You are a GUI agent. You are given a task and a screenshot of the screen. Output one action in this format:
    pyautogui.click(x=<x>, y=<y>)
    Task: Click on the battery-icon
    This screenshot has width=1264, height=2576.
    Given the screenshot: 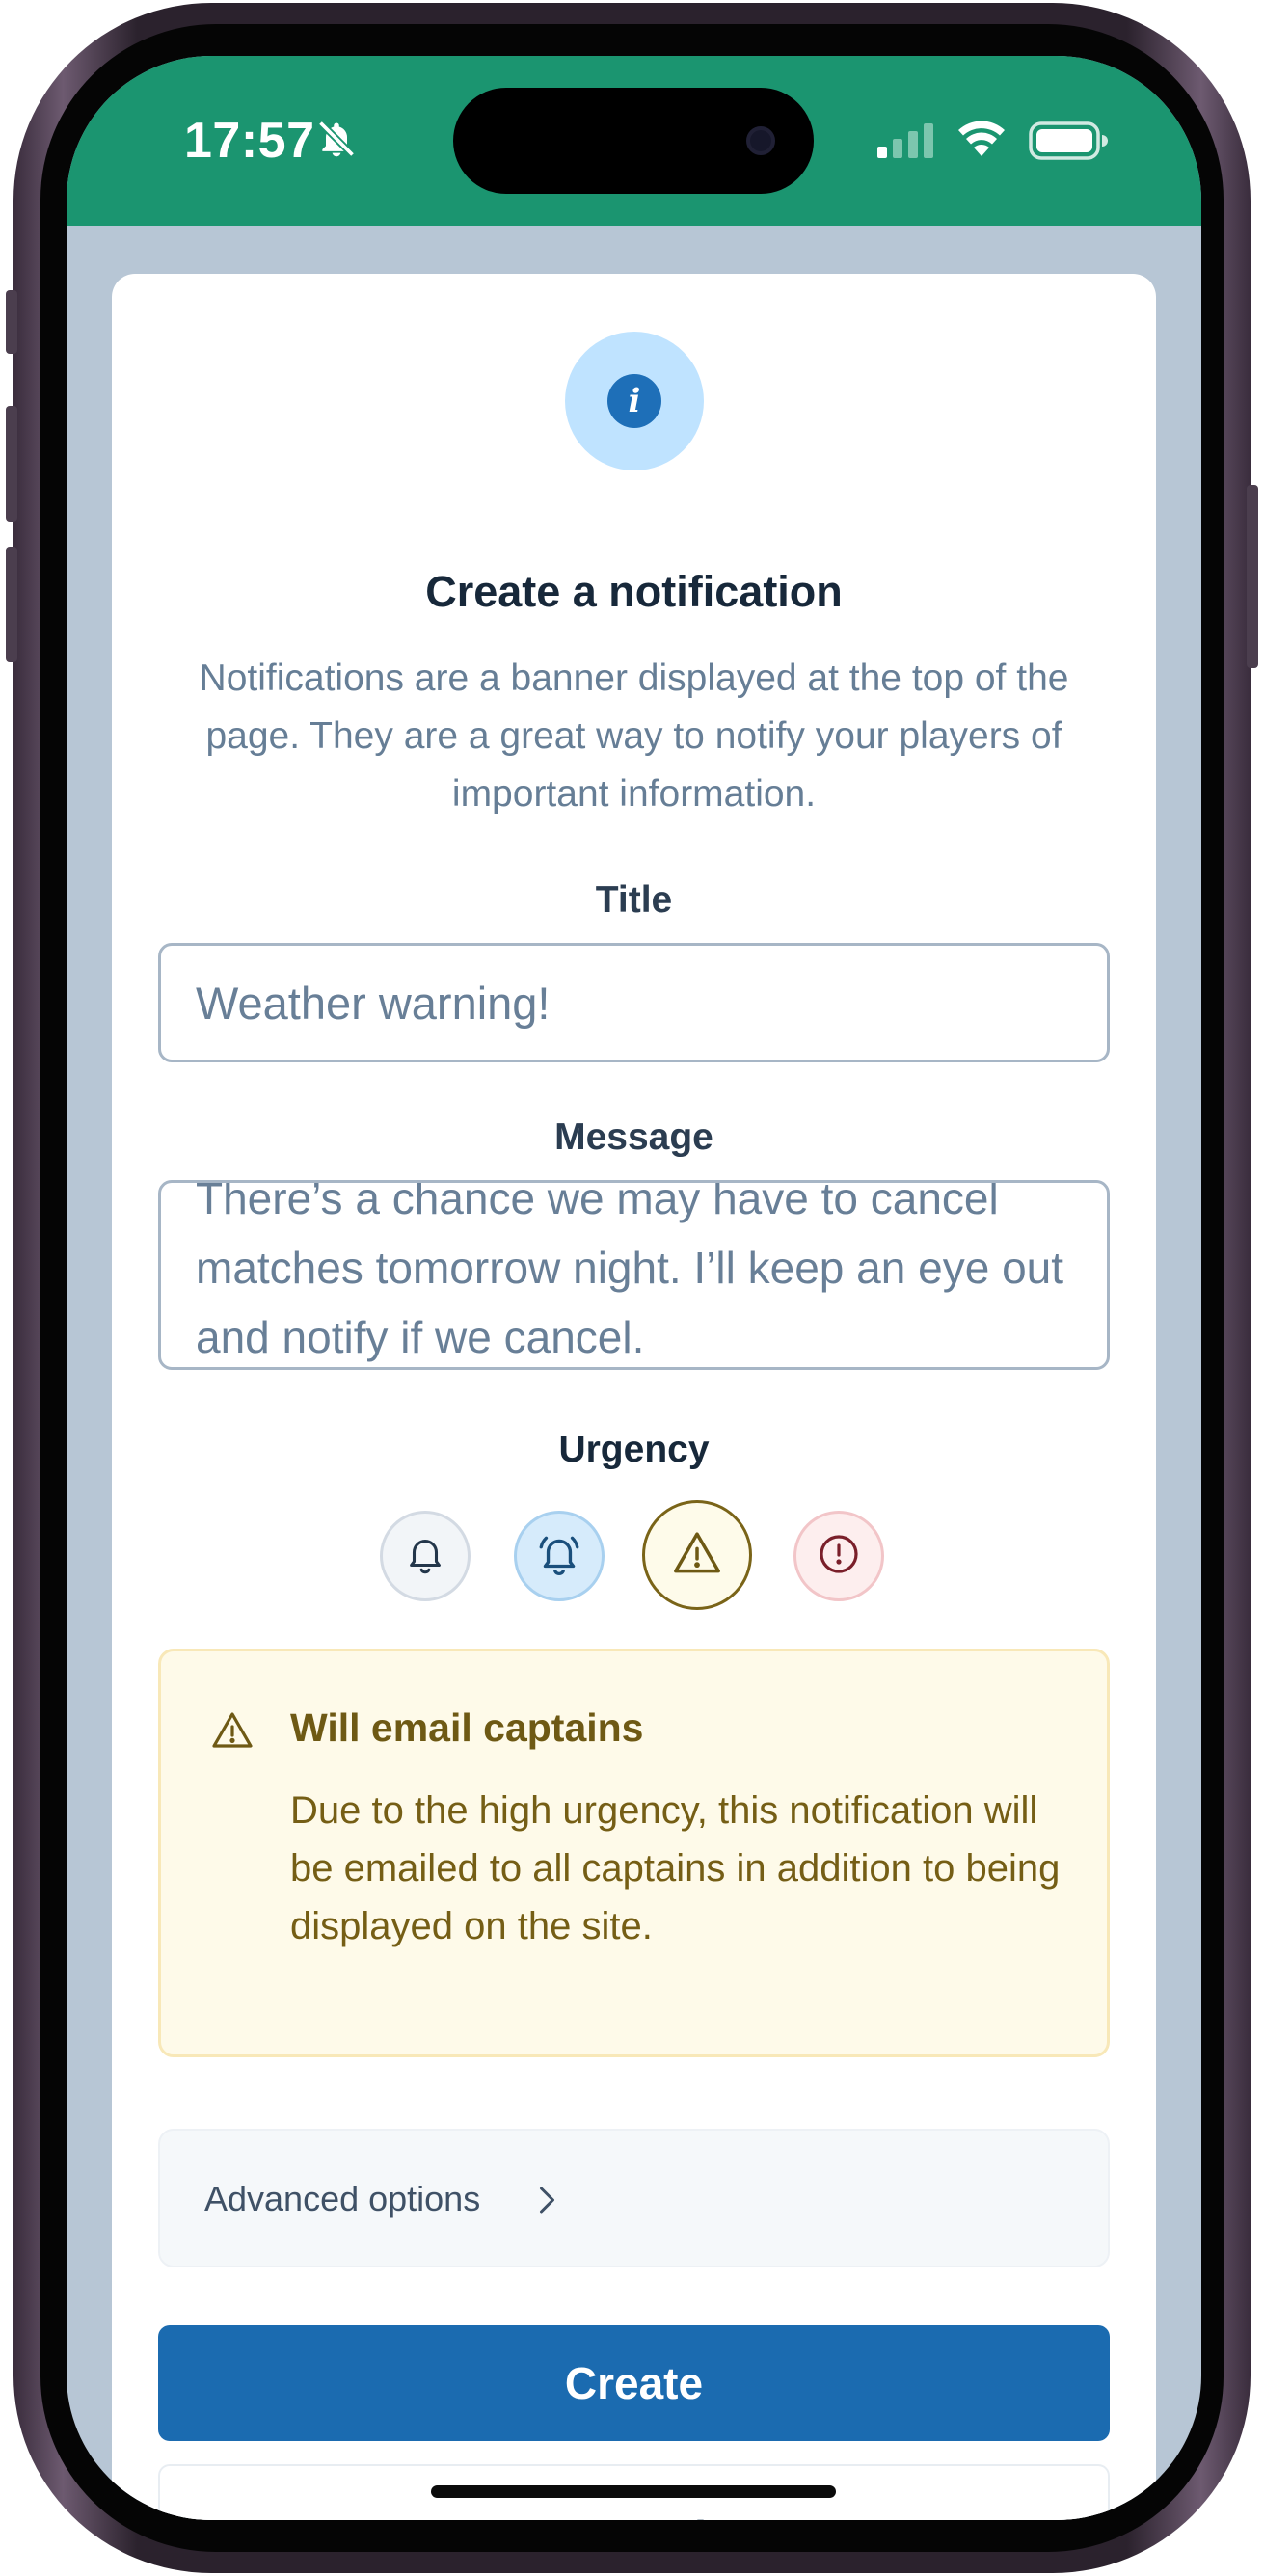 What is the action you would take?
    pyautogui.click(x=1068, y=143)
    